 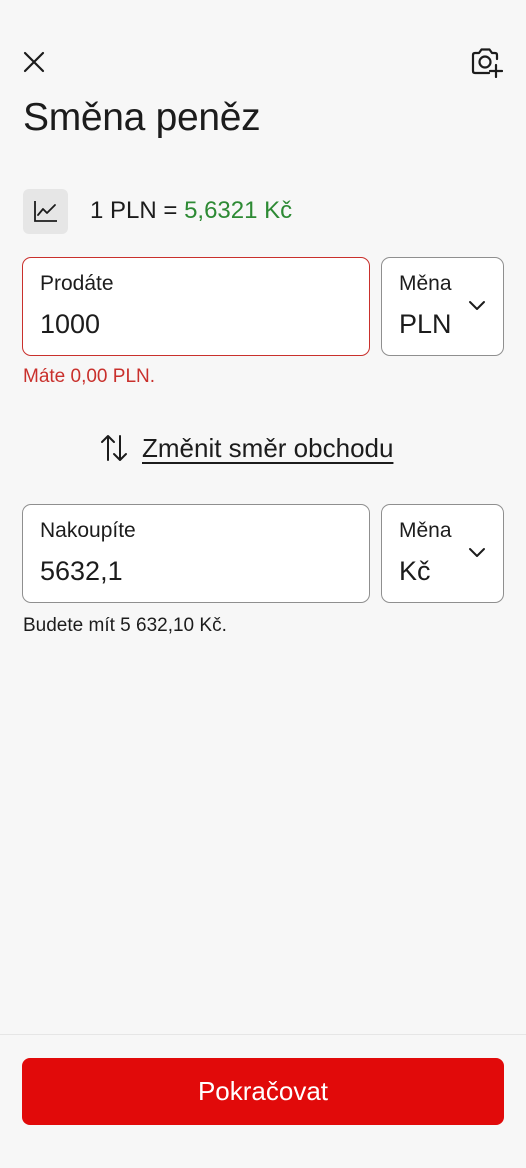 I want to click on exchange-rate-row: 1 PLN = 5,6321 Kč, so click(x=157, y=211).